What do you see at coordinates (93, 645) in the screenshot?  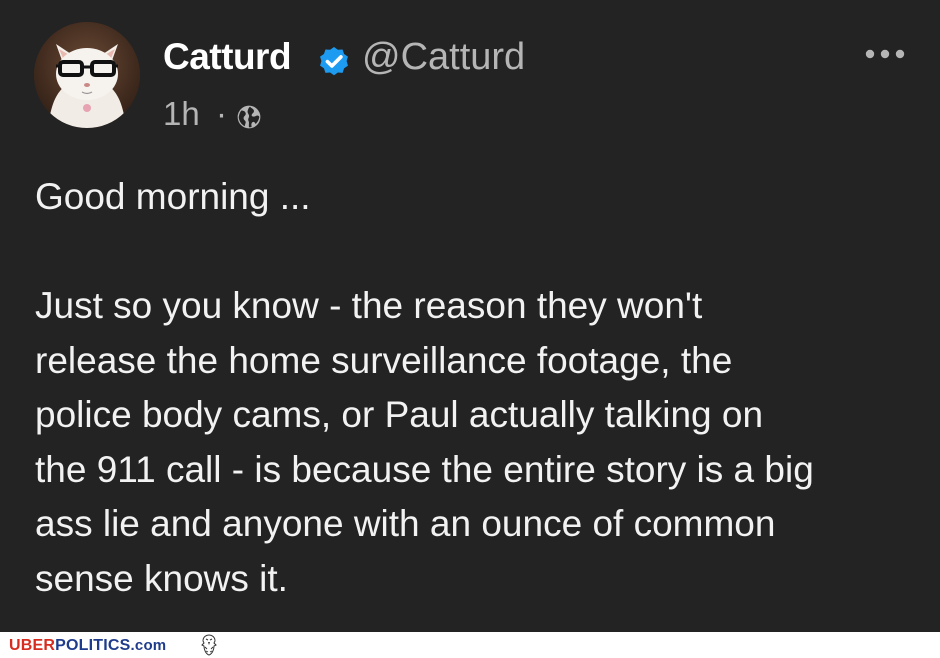 I see `brand-politics: POLITICS` at bounding box center [93, 645].